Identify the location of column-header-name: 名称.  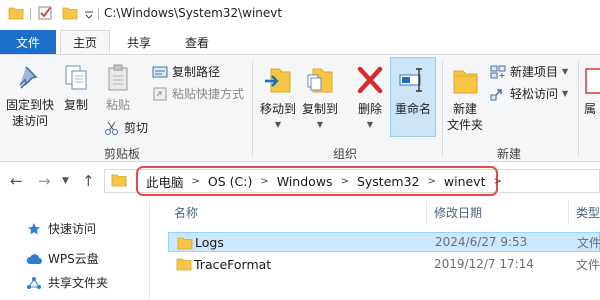
(186, 212).